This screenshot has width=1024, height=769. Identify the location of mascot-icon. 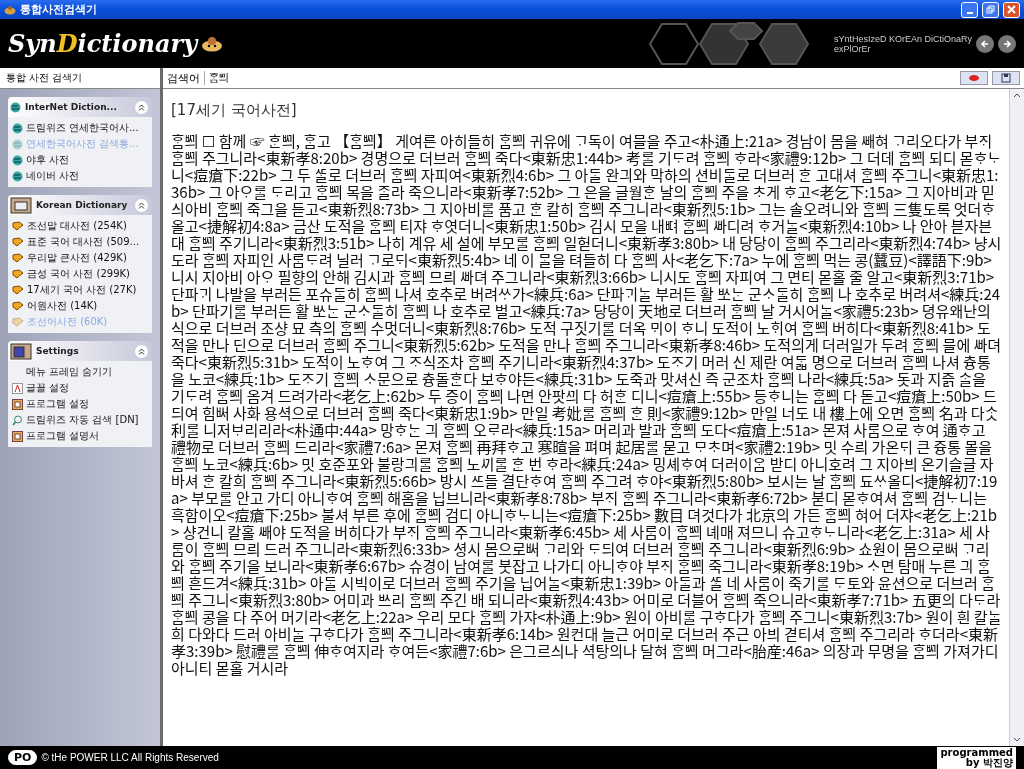
(212, 43).